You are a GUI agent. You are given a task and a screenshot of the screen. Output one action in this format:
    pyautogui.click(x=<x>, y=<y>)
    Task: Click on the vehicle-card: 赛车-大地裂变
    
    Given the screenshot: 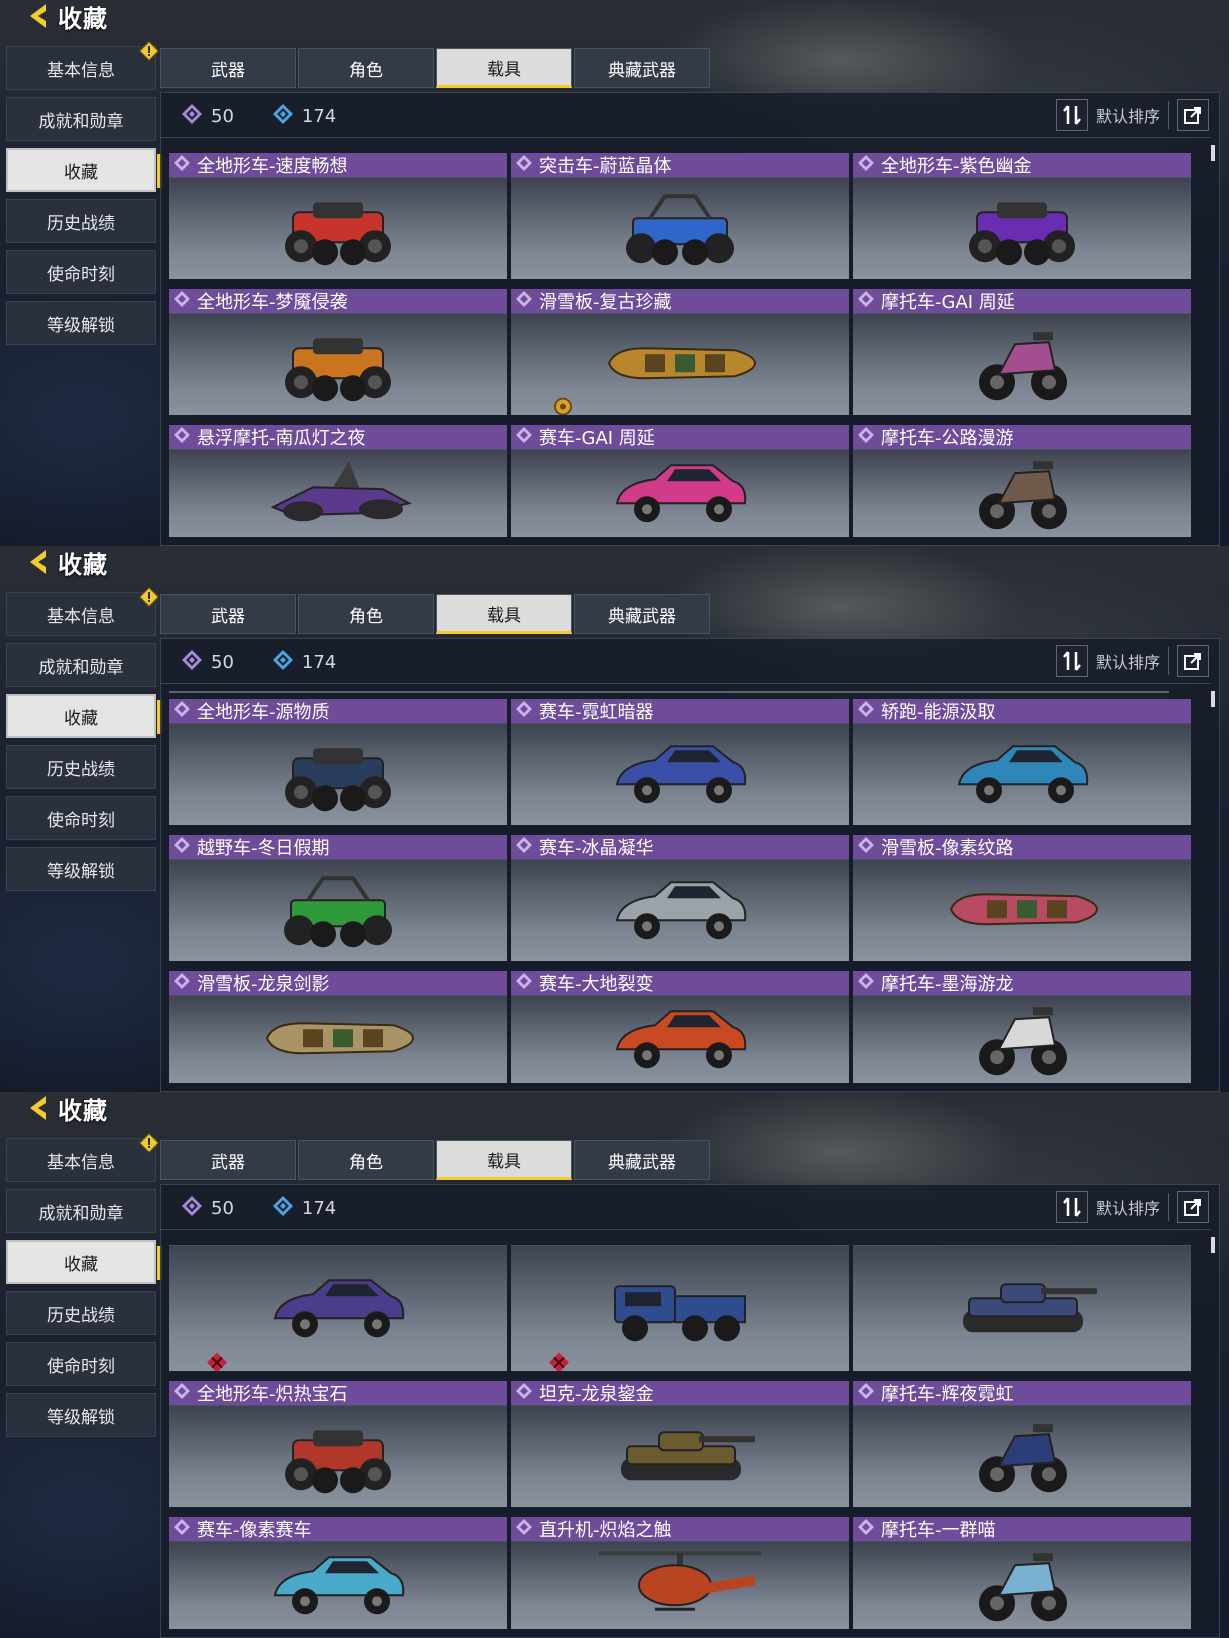 What is the action you would take?
    pyautogui.click(x=680, y=1027)
    